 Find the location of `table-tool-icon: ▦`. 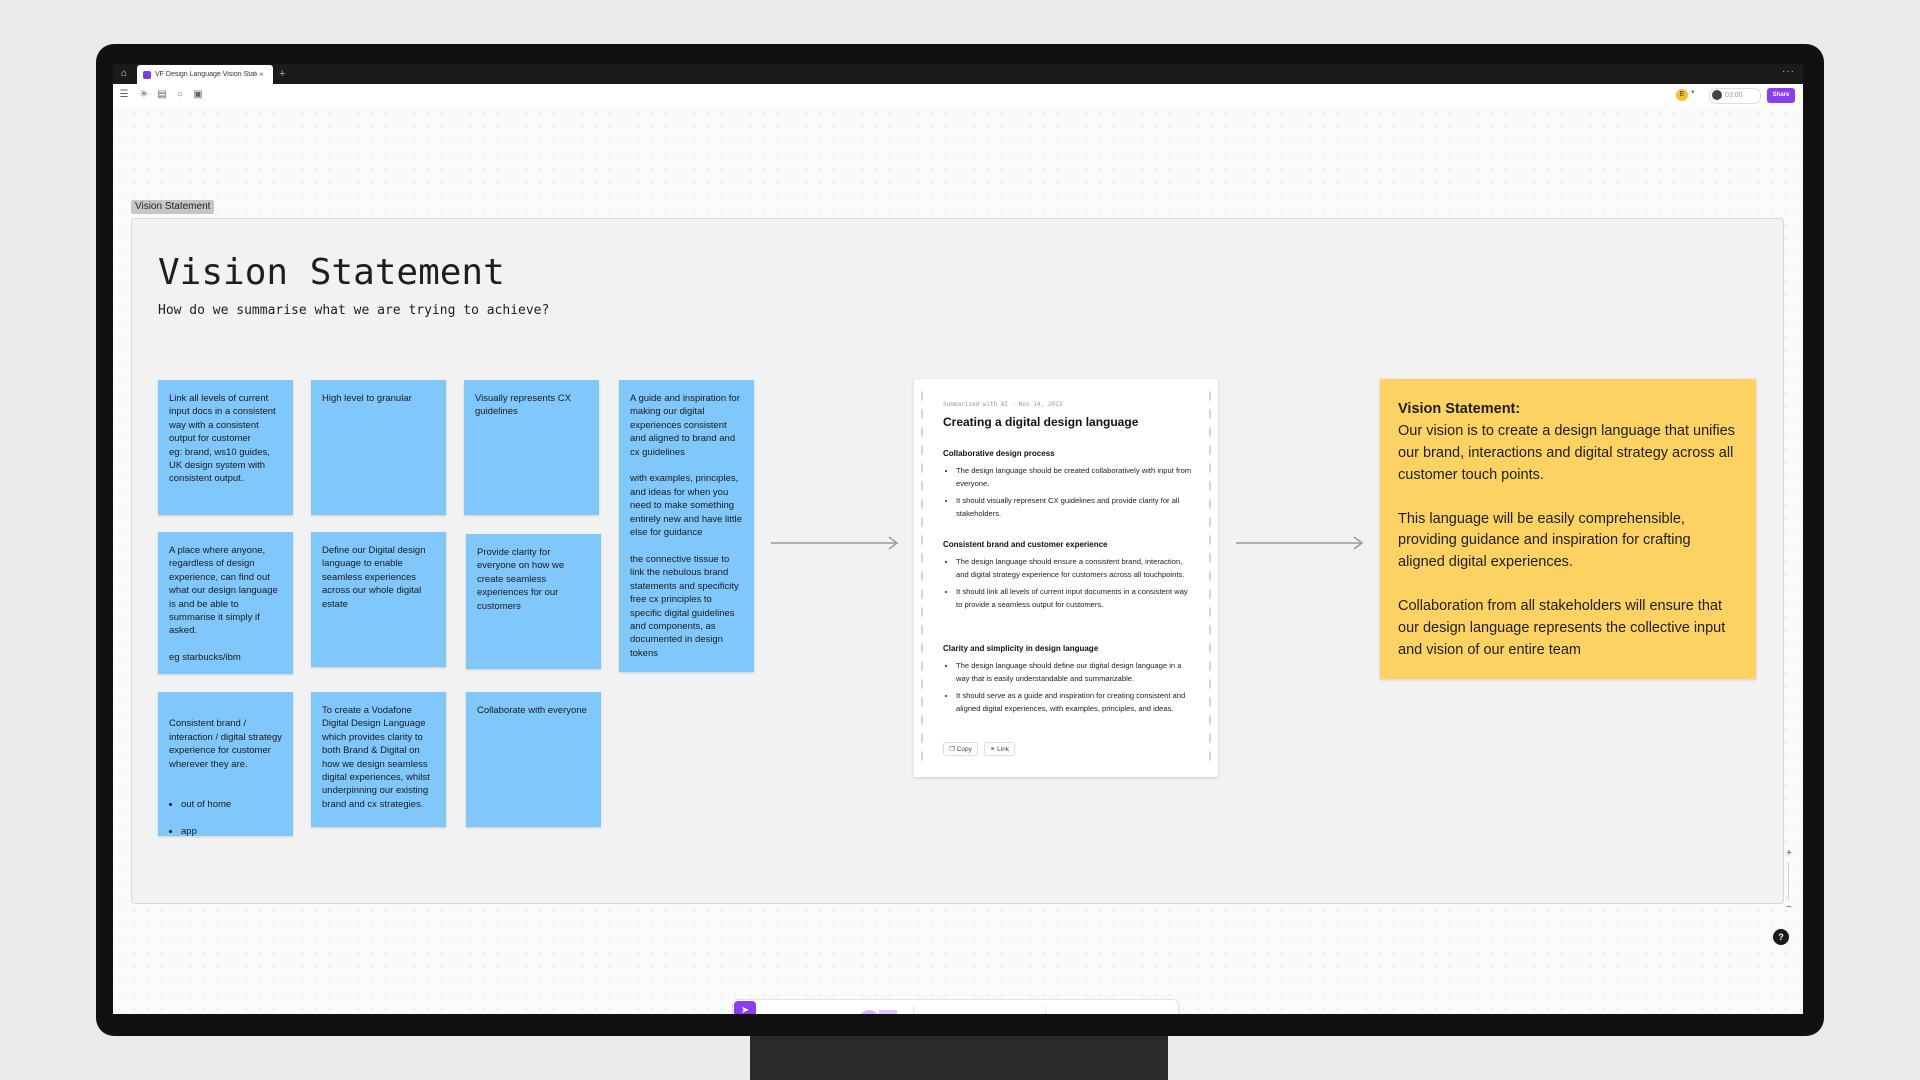

table-tool-icon: ▦ is located at coordinates (994, 1012).